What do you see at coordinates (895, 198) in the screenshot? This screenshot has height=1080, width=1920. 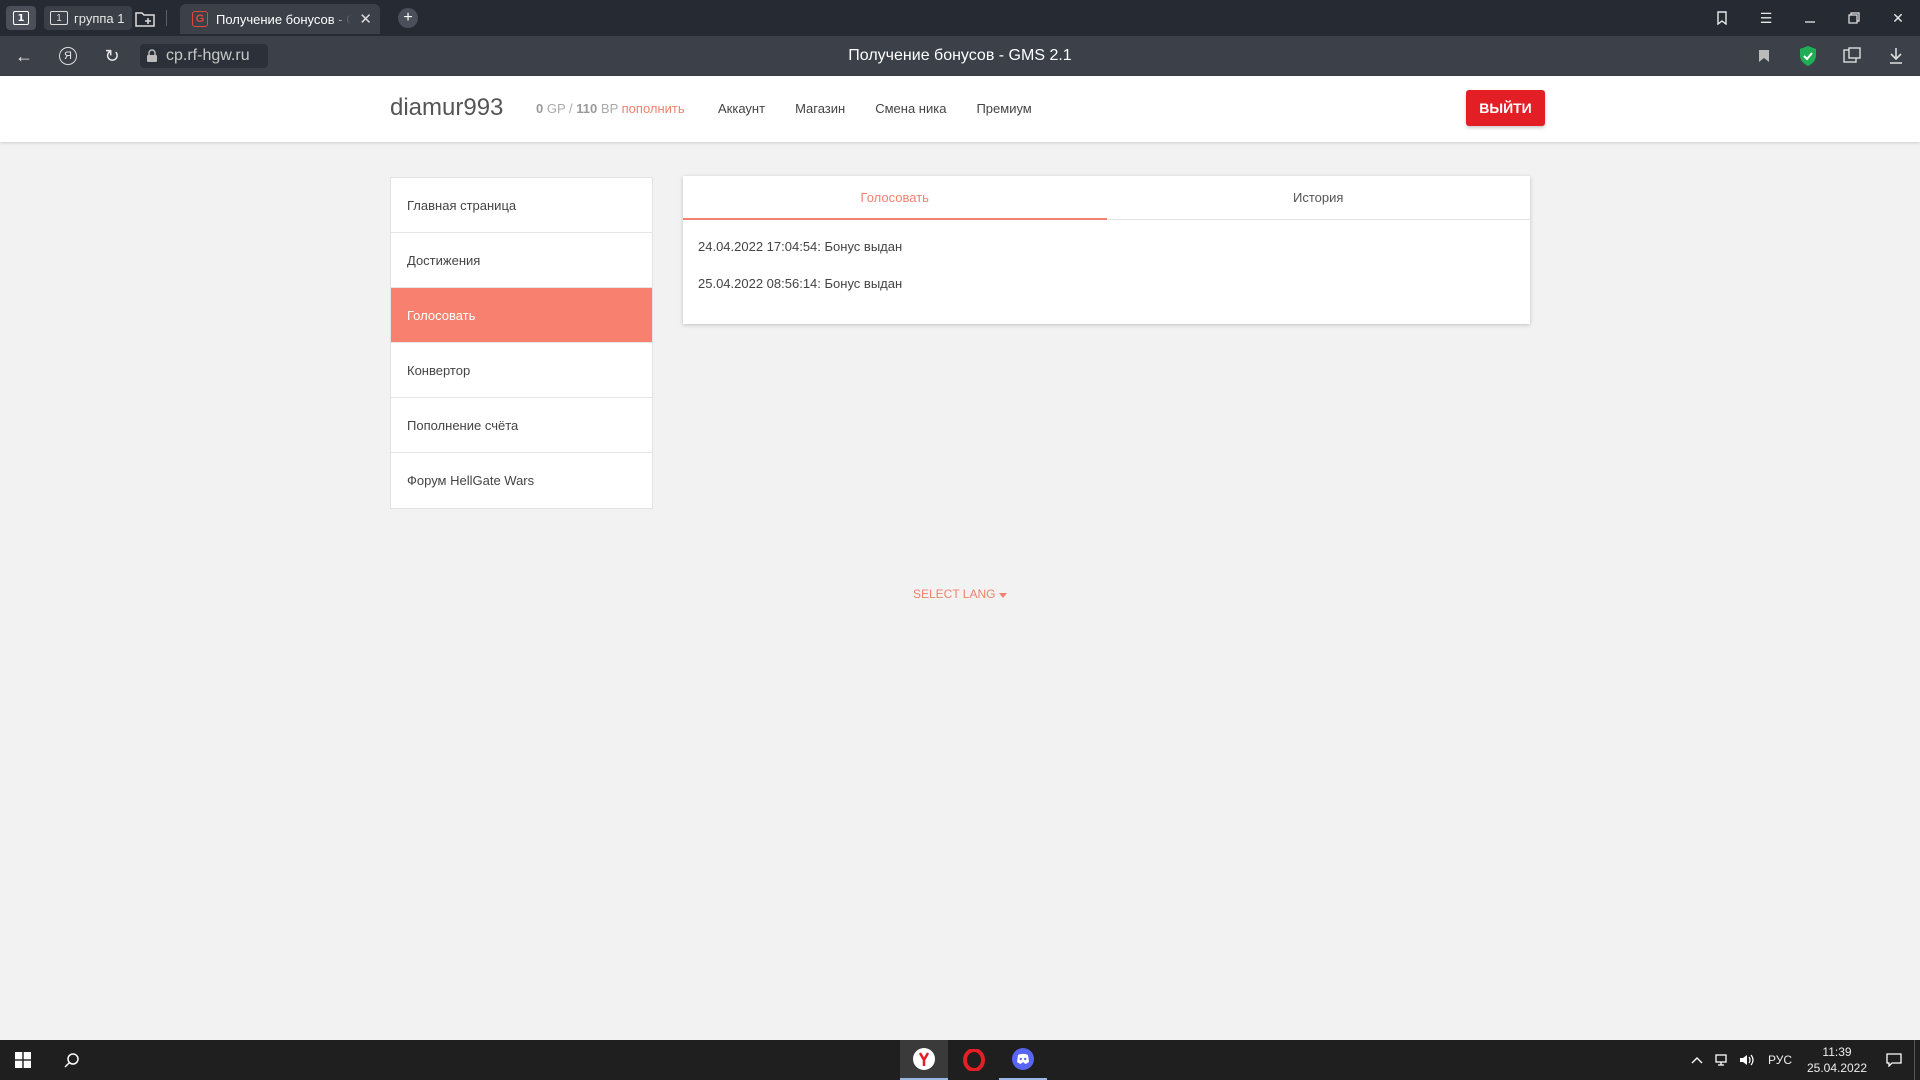 I see `tab-vote: Голосовать` at bounding box center [895, 198].